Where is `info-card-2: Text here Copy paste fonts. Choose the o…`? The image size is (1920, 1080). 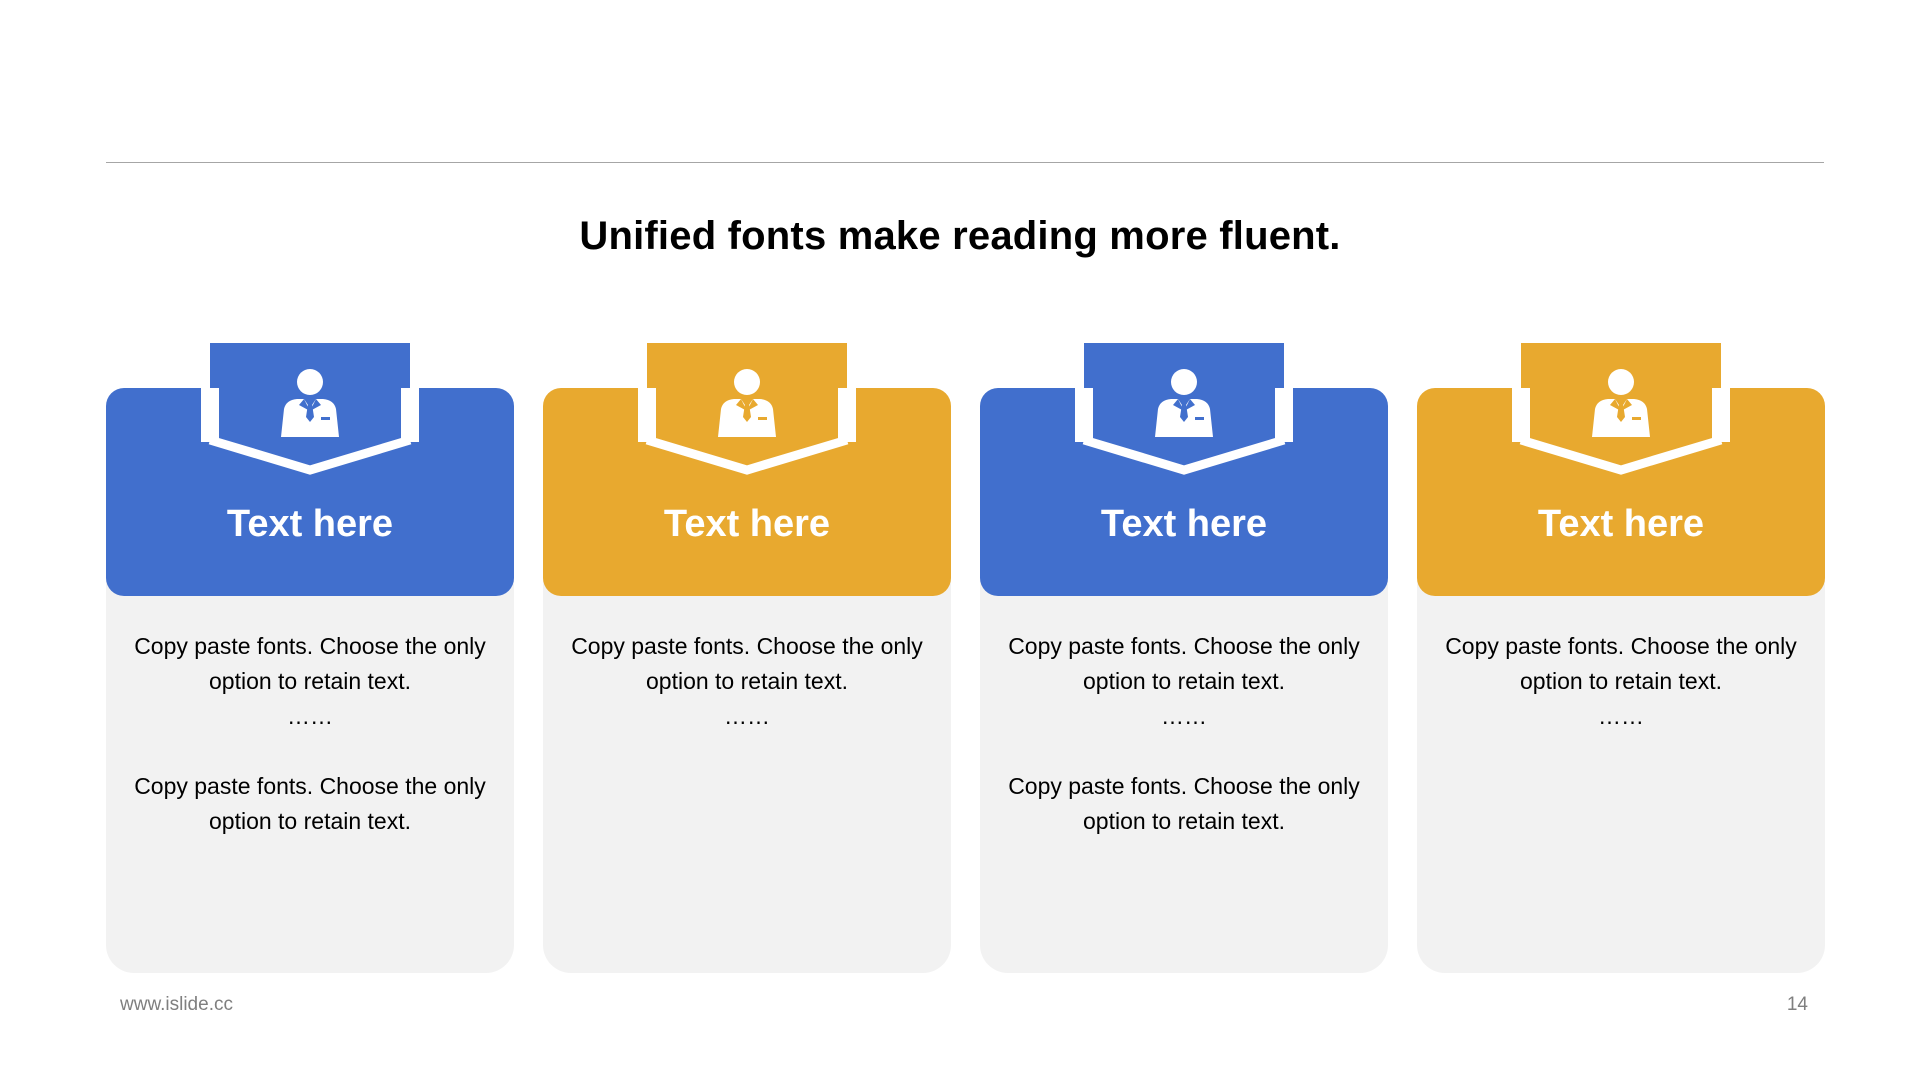
info-card-2: Text here Copy paste fonts. Choose the o… is located at coordinates (747, 658).